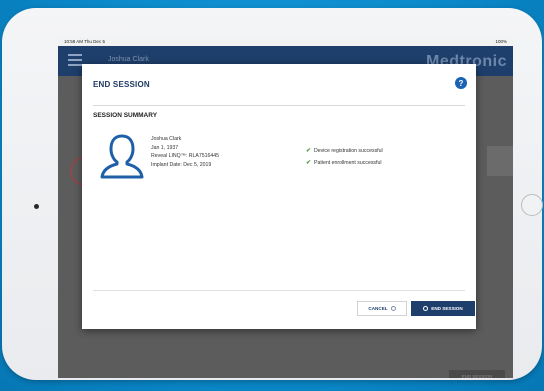 The height and width of the screenshot is (391, 544). I want to click on status-battery: 100%, so click(501, 41).